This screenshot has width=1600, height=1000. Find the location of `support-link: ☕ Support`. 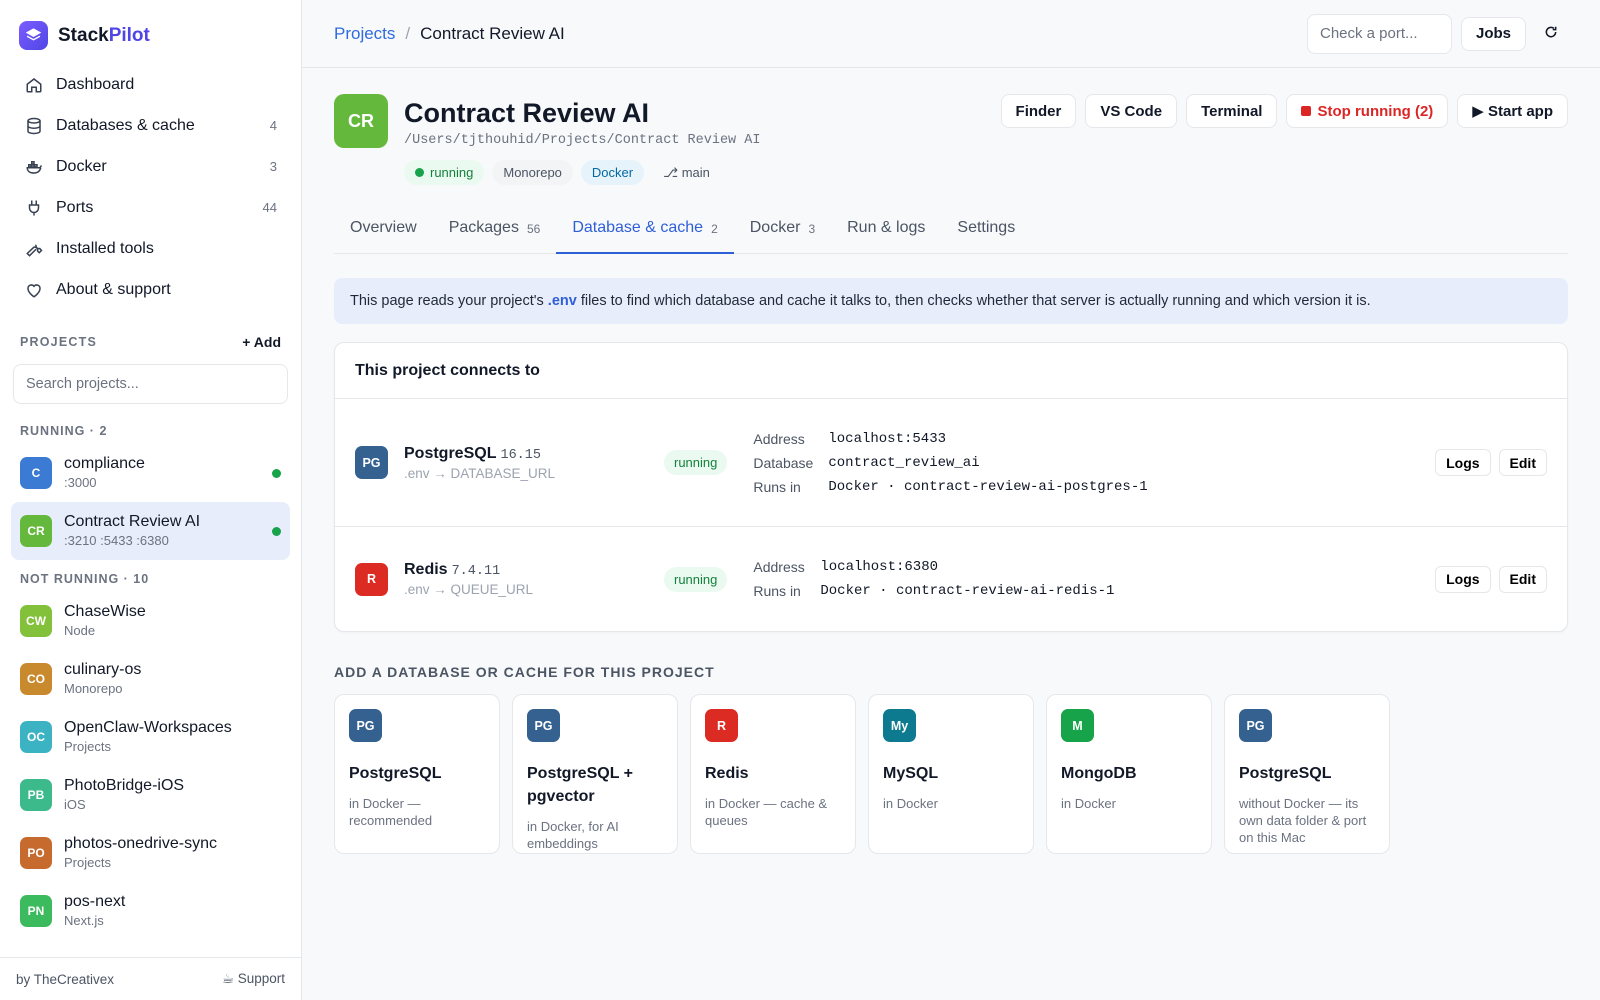

support-link: ☕ Support is located at coordinates (253, 979).